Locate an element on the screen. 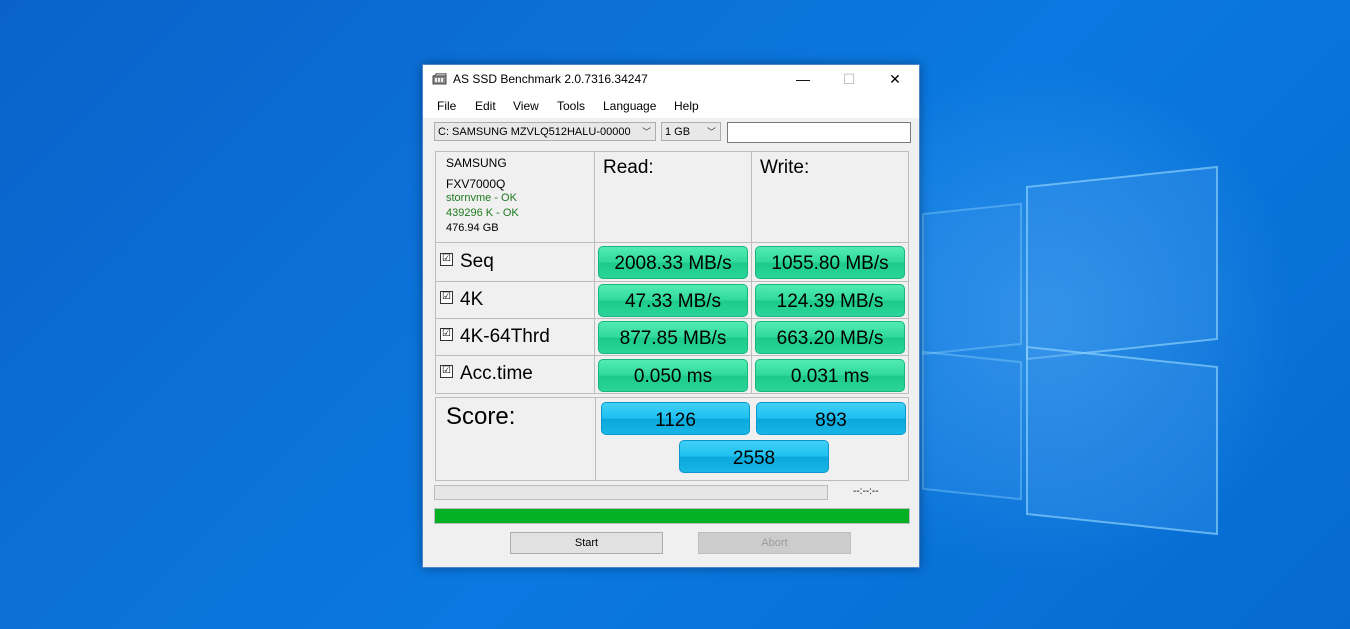  score-total-value: 2558 is located at coordinates (754, 456).